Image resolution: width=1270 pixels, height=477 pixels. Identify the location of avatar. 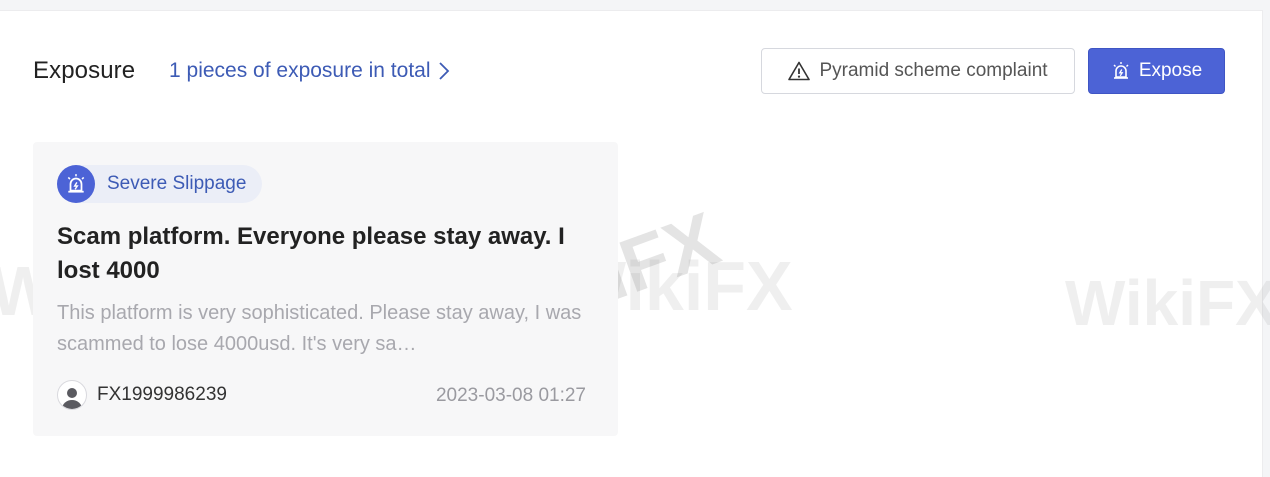
(72, 395).